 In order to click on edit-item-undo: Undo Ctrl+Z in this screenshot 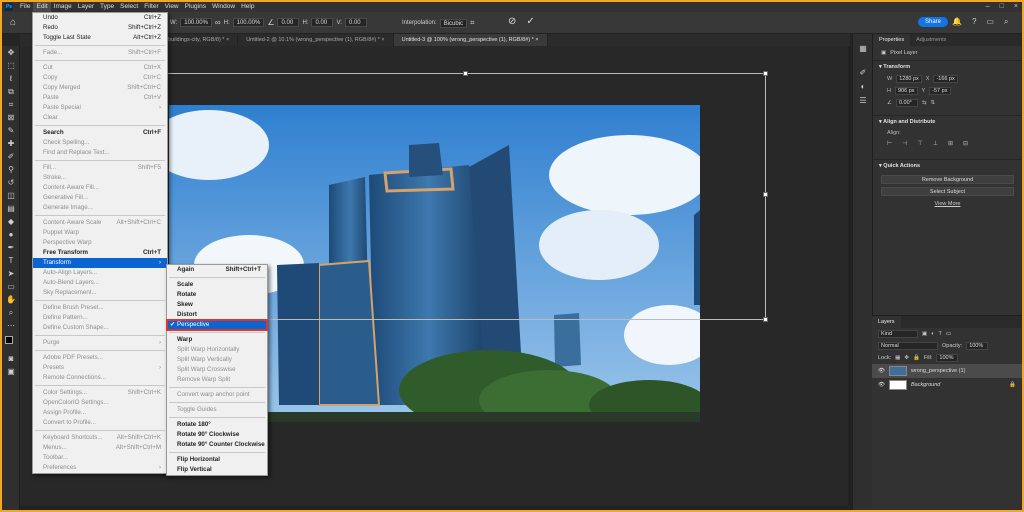, I will do `click(100, 18)`.